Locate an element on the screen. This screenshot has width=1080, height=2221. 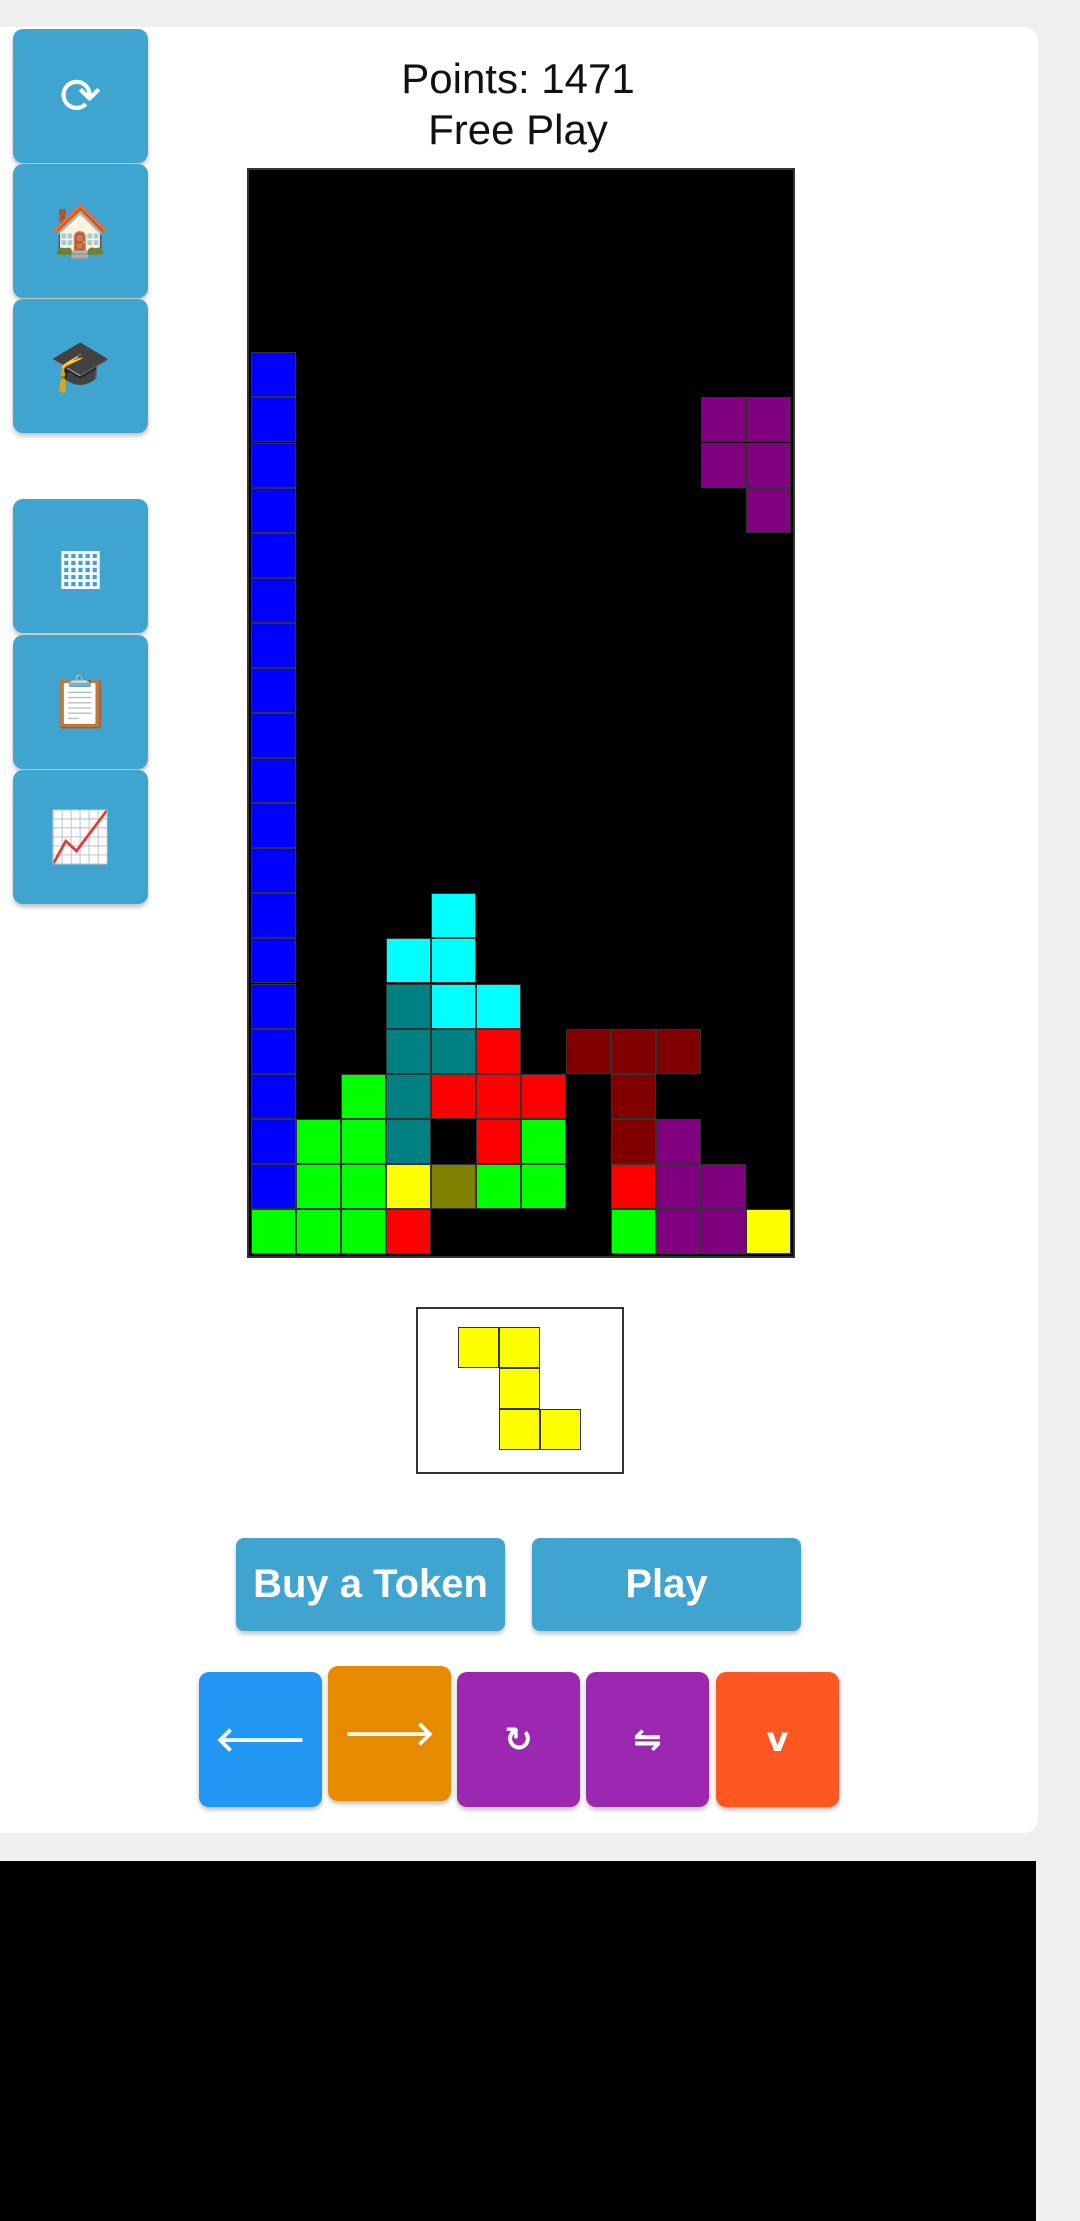
learn-button: 🎓 is located at coordinates (80, 366).